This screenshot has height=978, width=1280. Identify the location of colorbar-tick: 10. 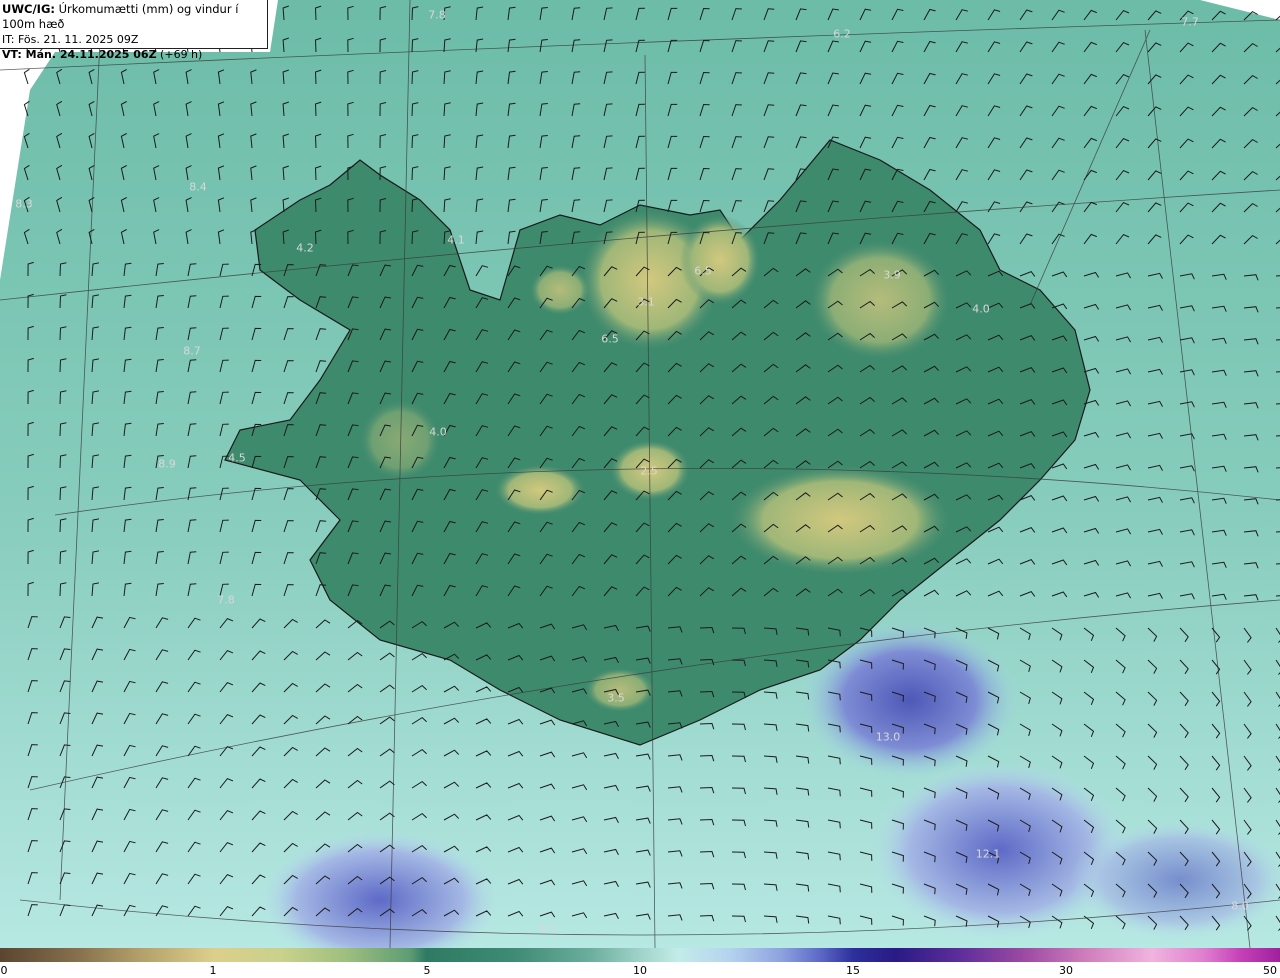
(640, 970).